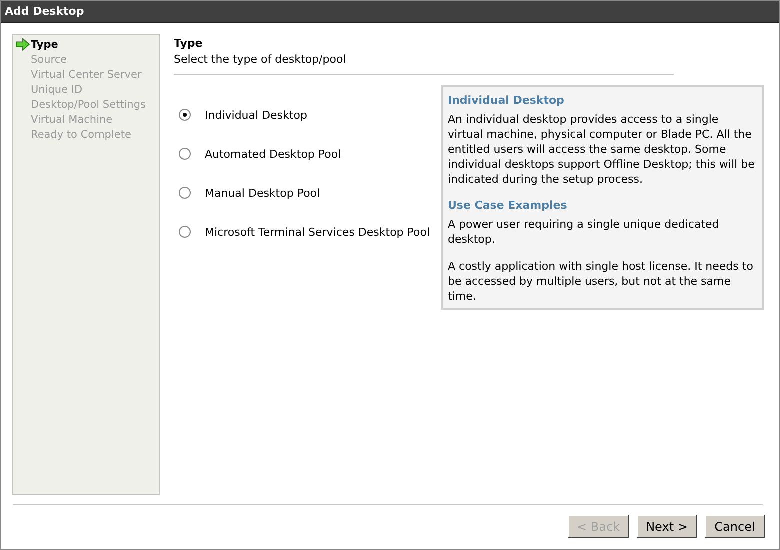 The width and height of the screenshot is (780, 550). What do you see at coordinates (88, 104) in the screenshot?
I see `step-label: Desktop/Pool Settings` at bounding box center [88, 104].